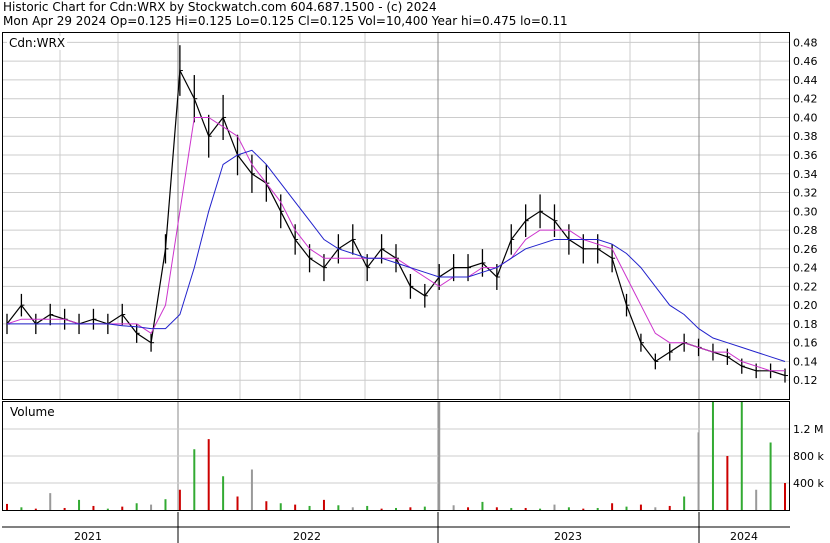 Image resolution: width=830 pixels, height=543 pixels. Describe the element at coordinates (805, 324) in the screenshot. I see `price-tick-label: 0.18` at that location.